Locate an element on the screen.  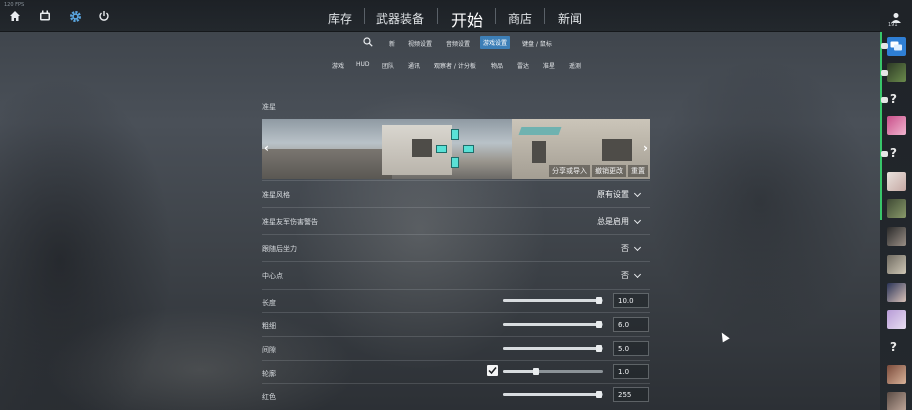
preview-scene-door is located at coordinates (539, 152).